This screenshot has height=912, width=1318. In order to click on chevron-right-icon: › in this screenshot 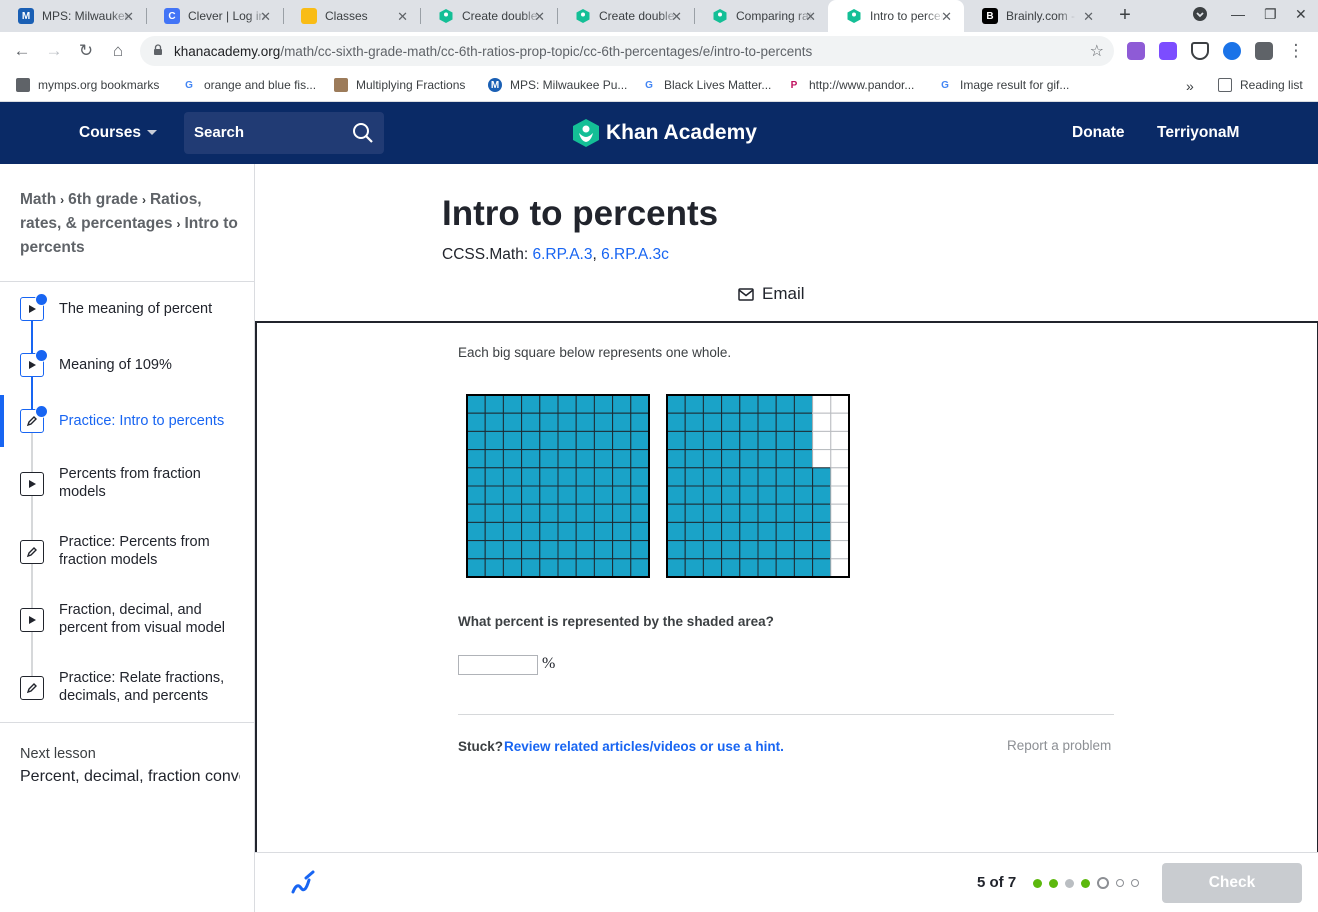, I will do `click(62, 200)`.